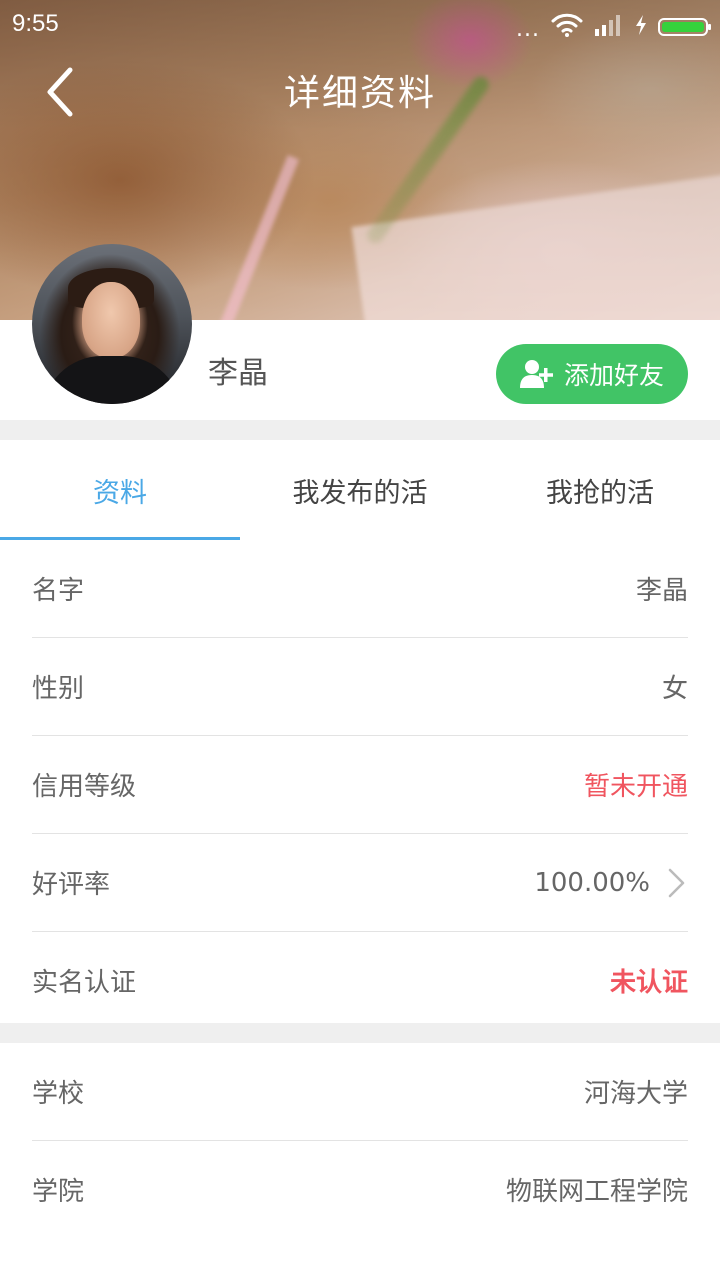 This screenshot has width=720, height=1280. I want to click on info-value: 女, so click(674, 689).